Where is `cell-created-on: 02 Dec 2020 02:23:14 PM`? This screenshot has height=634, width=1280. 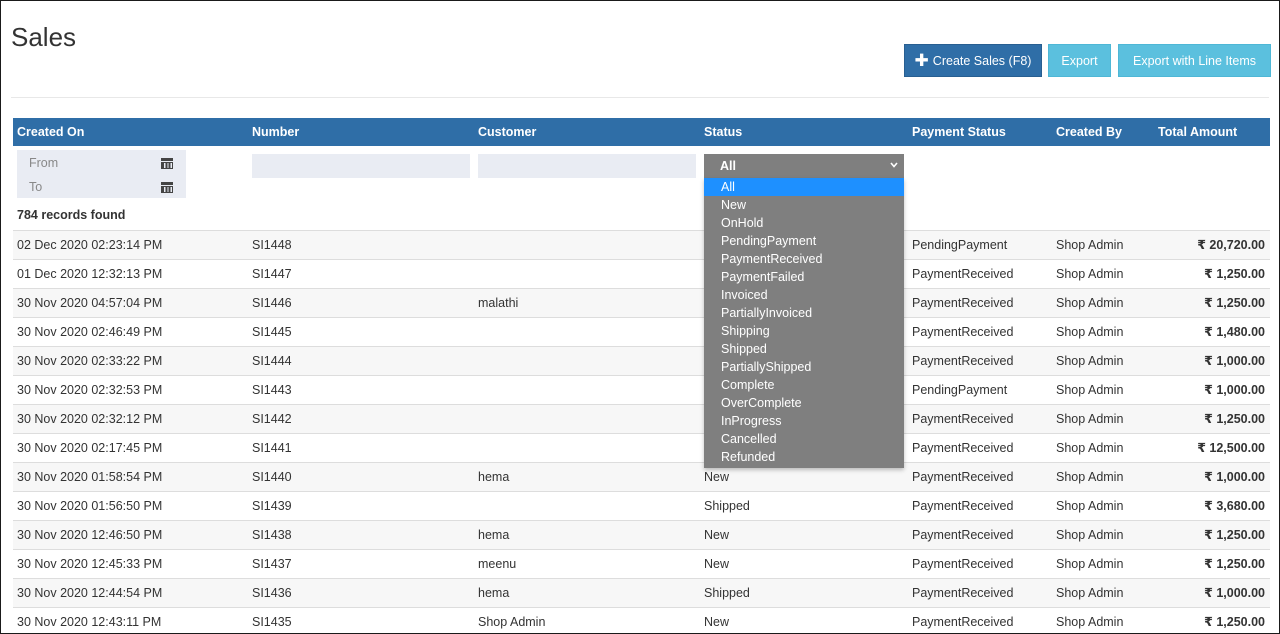 cell-created-on: 02 Dec 2020 02:23:14 PM is located at coordinates (90, 245).